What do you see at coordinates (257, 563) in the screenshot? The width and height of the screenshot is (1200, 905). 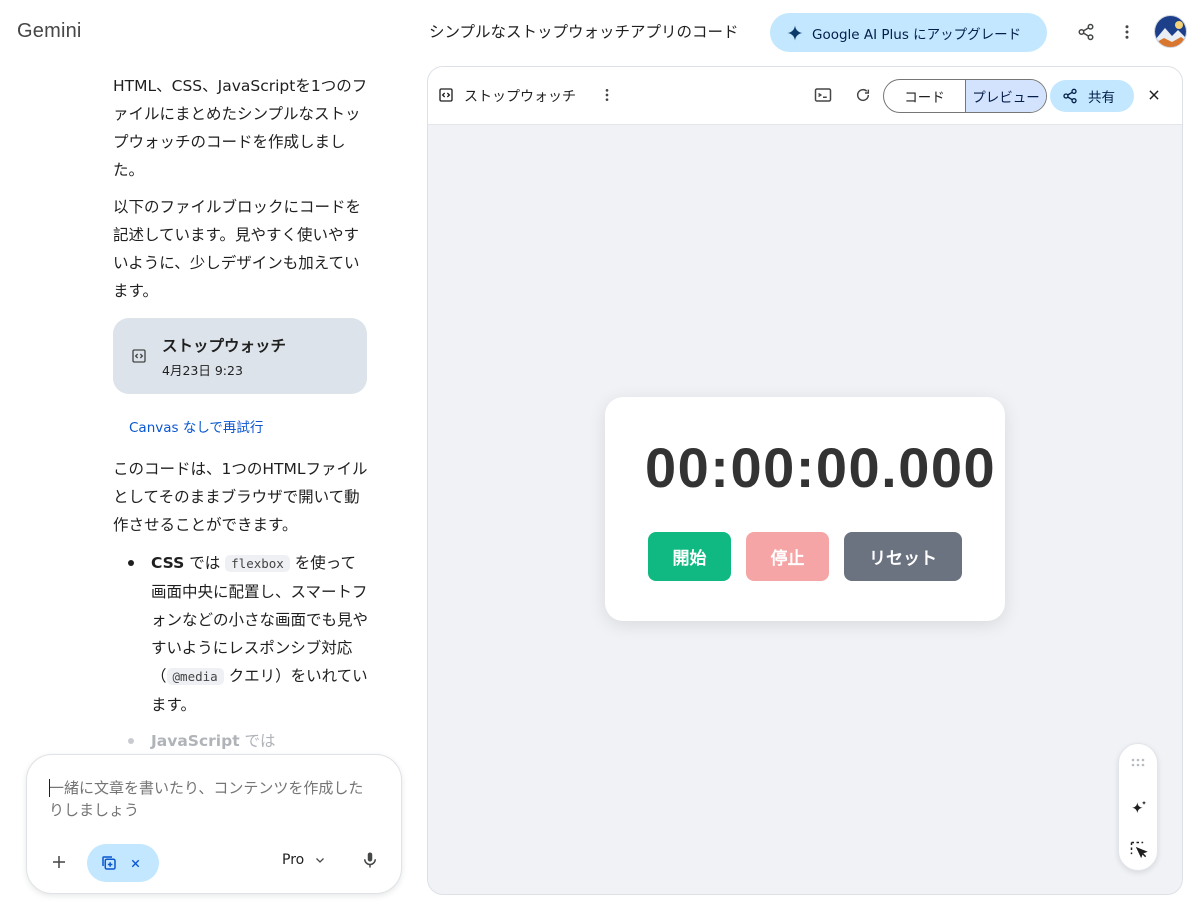 I see `inline-code: flexbox` at bounding box center [257, 563].